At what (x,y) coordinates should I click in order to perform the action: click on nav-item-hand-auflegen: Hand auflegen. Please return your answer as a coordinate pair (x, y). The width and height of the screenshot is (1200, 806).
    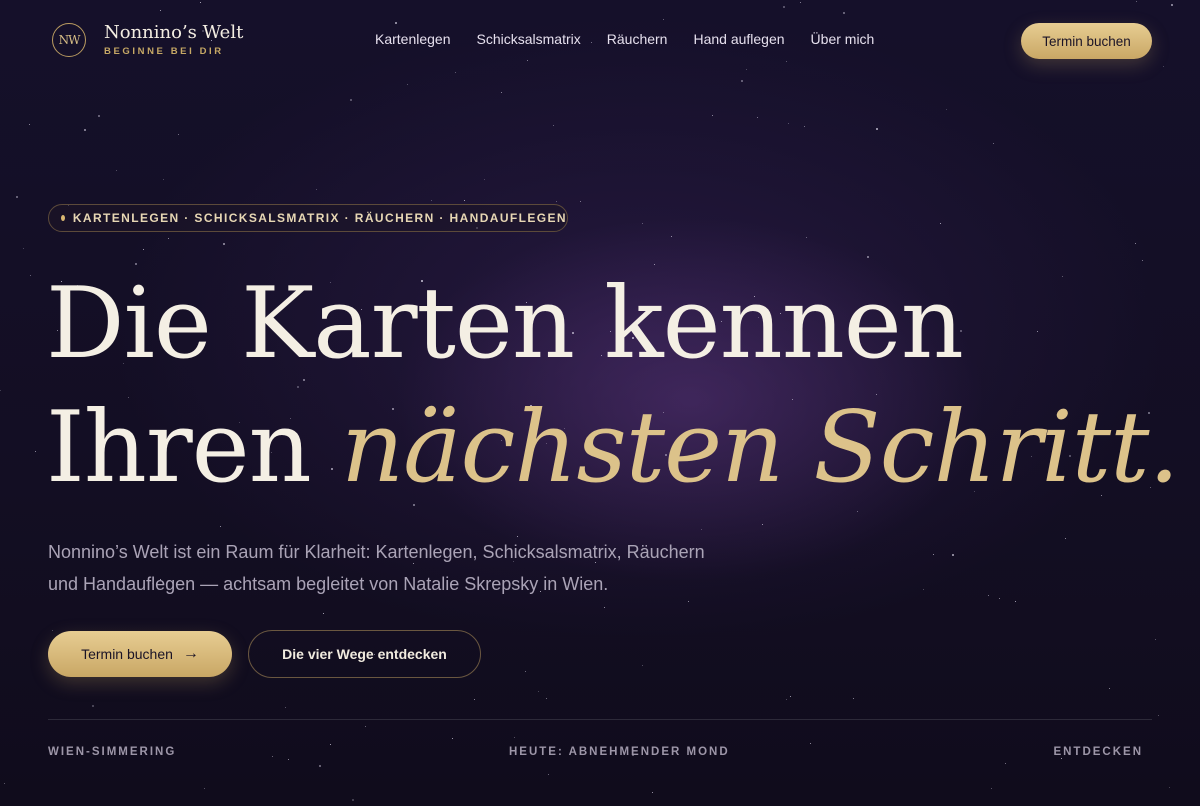
    Looking at the image, I should click on (738, 39).